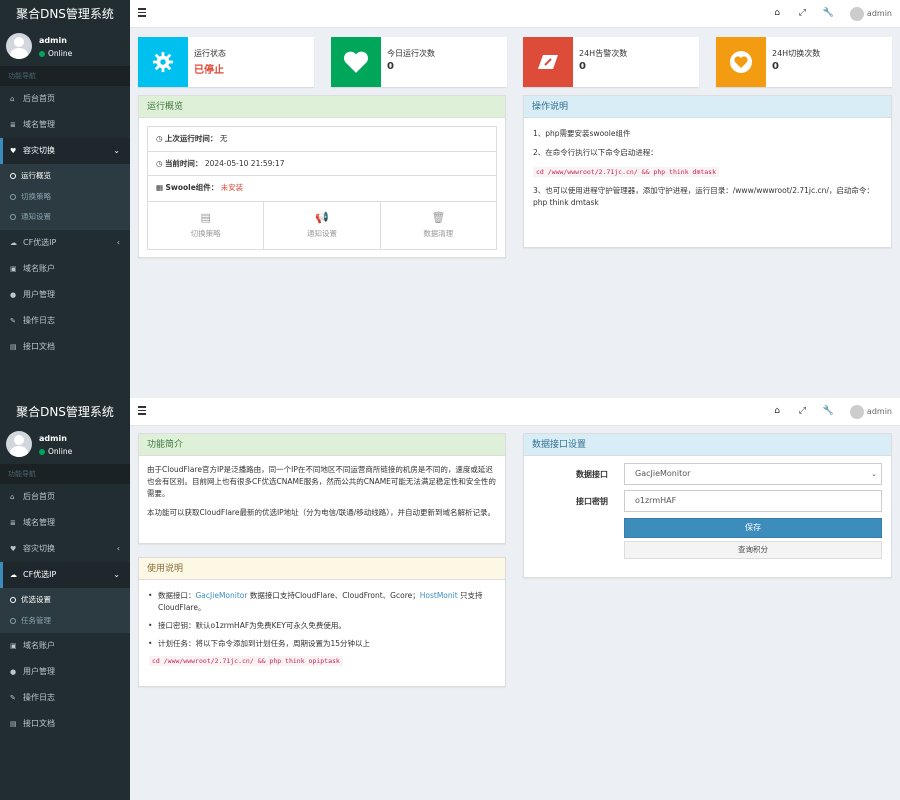 The image size is (900, 800). What do you see at coordinates (65, 549) in the screenshot?
I see `sidebar-item-failover: ♥容灾切换‹` at bounding box center [65, 549].